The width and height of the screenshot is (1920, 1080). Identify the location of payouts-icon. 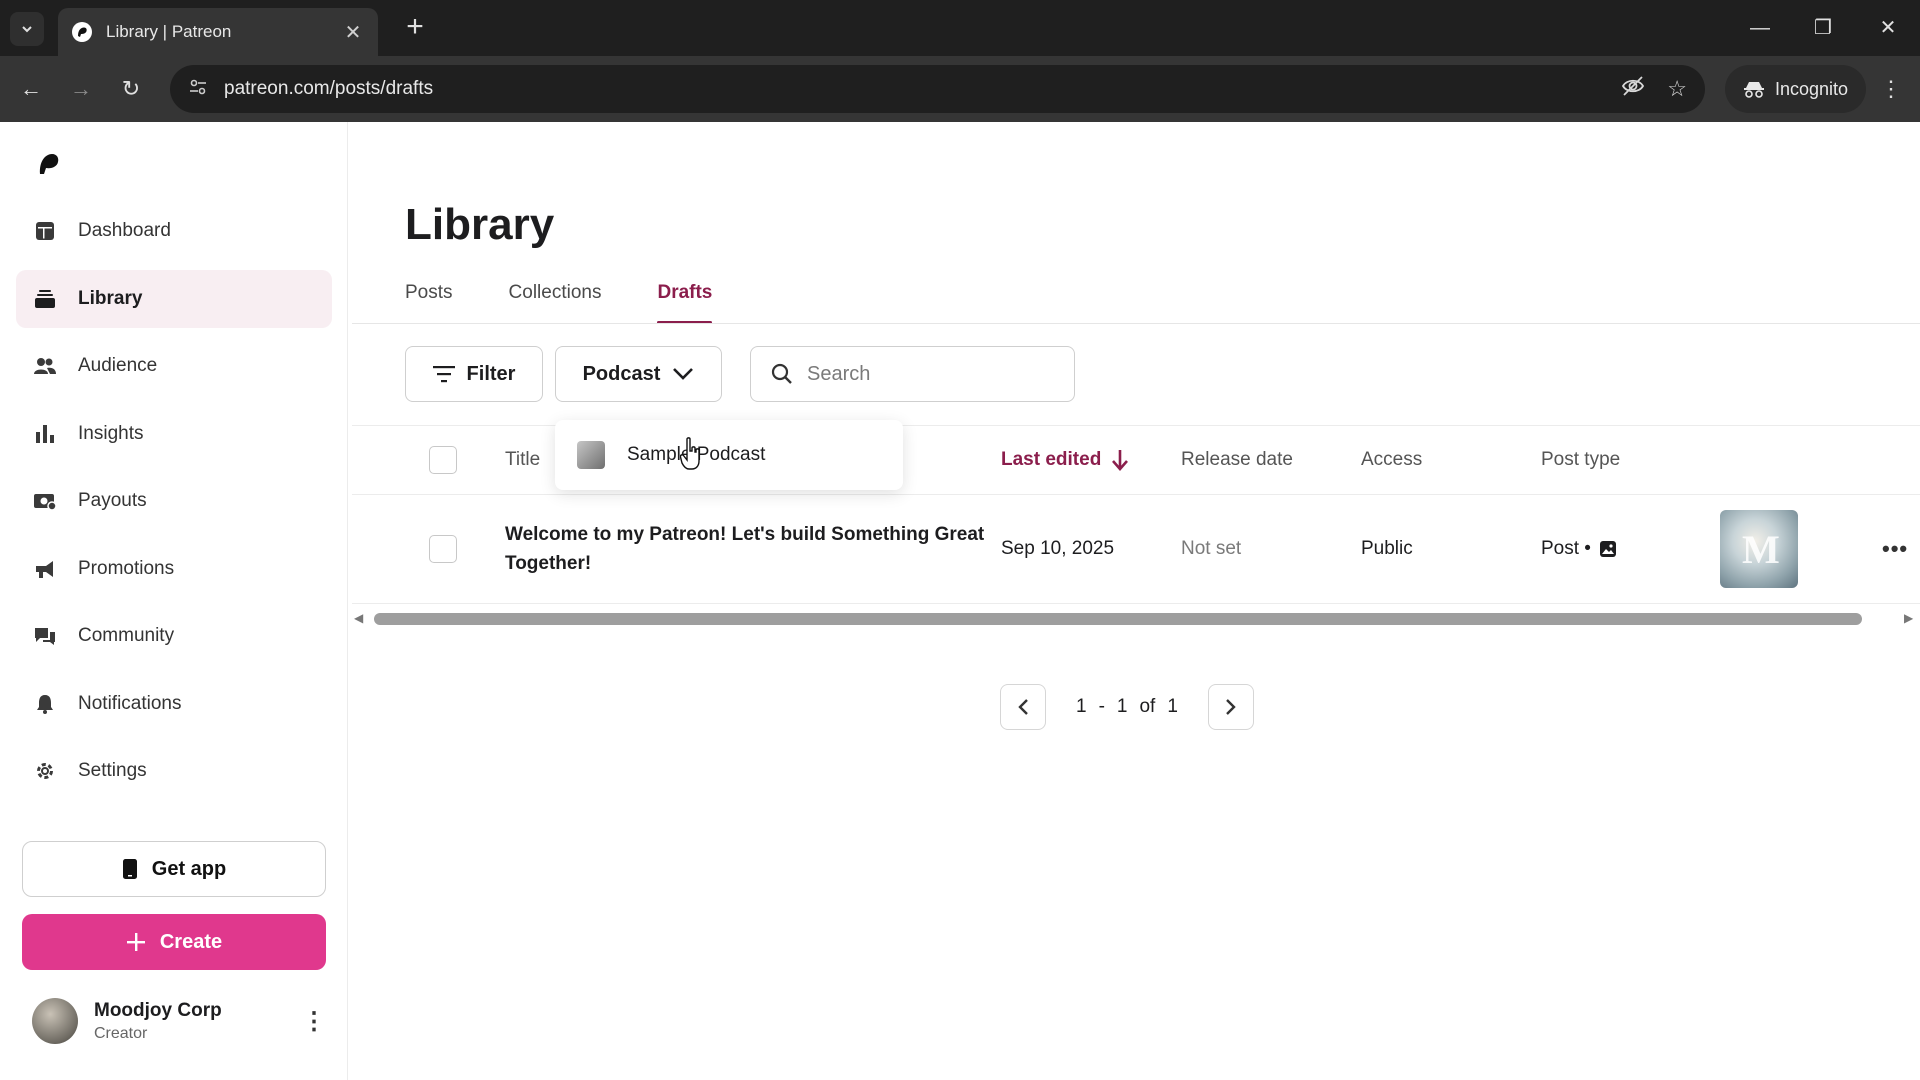
(45, 501).